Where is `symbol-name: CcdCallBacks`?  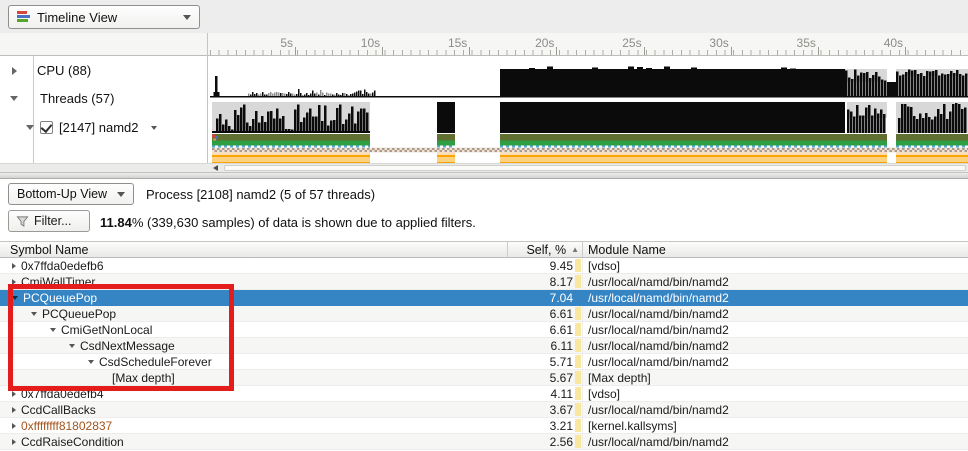 symbol-name: CcdCallBacks is located at coordinates (58, 409).